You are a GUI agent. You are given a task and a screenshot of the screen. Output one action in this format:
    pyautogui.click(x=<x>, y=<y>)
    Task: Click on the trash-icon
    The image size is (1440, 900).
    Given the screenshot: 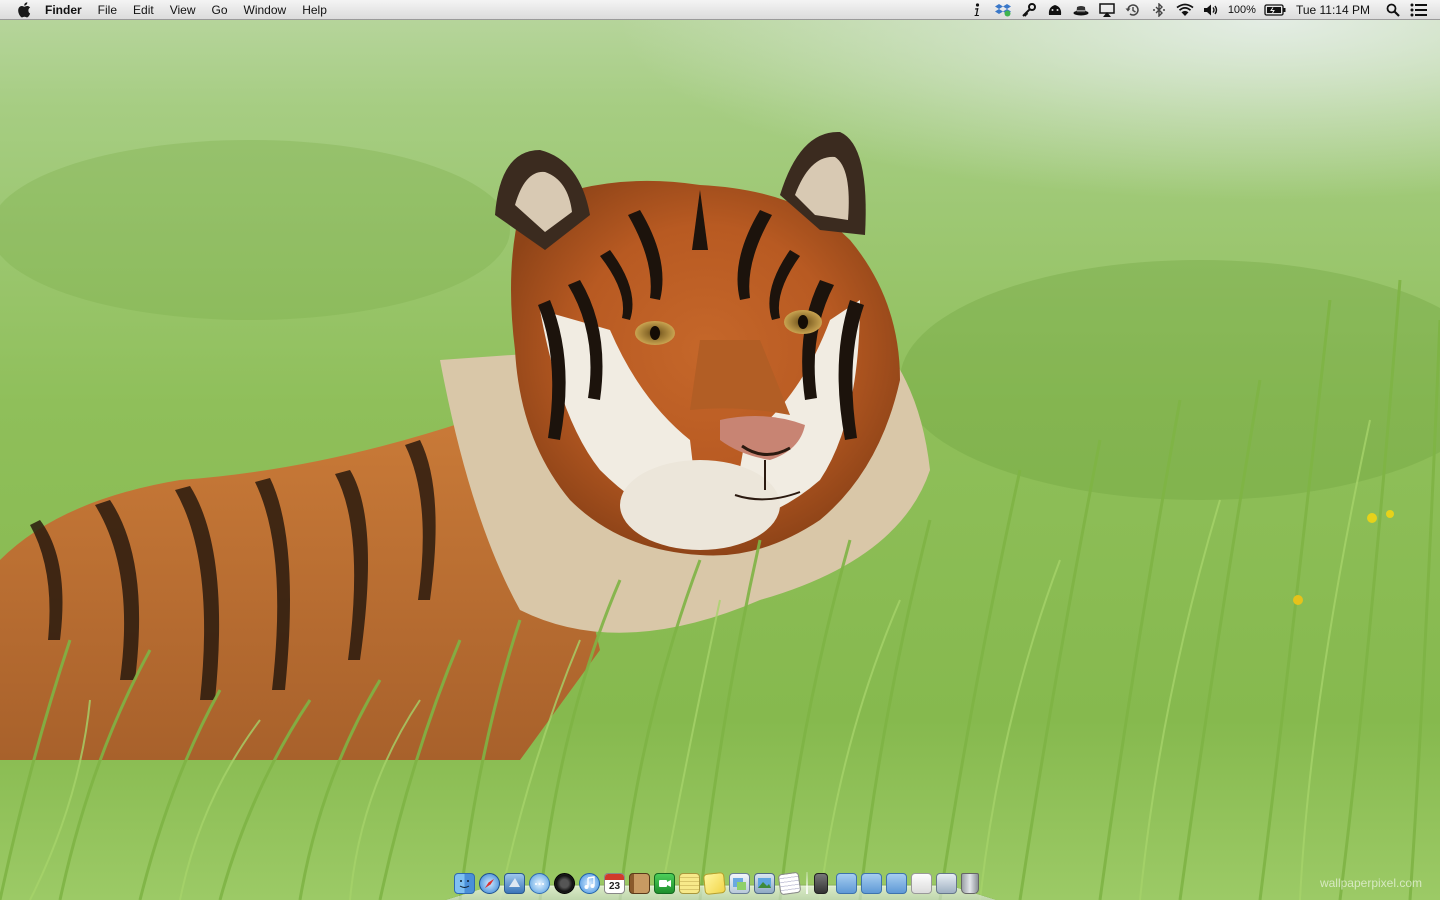 What is the action you would take?
    pyautogui.click(x=970, y=883)
    